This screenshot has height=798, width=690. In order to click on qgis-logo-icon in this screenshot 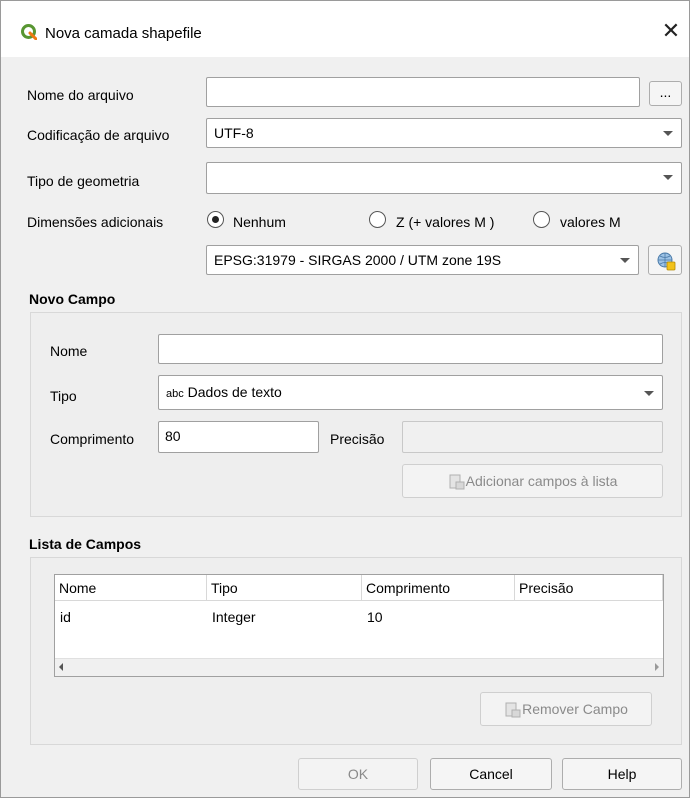, I will do `click(29, 32)`.